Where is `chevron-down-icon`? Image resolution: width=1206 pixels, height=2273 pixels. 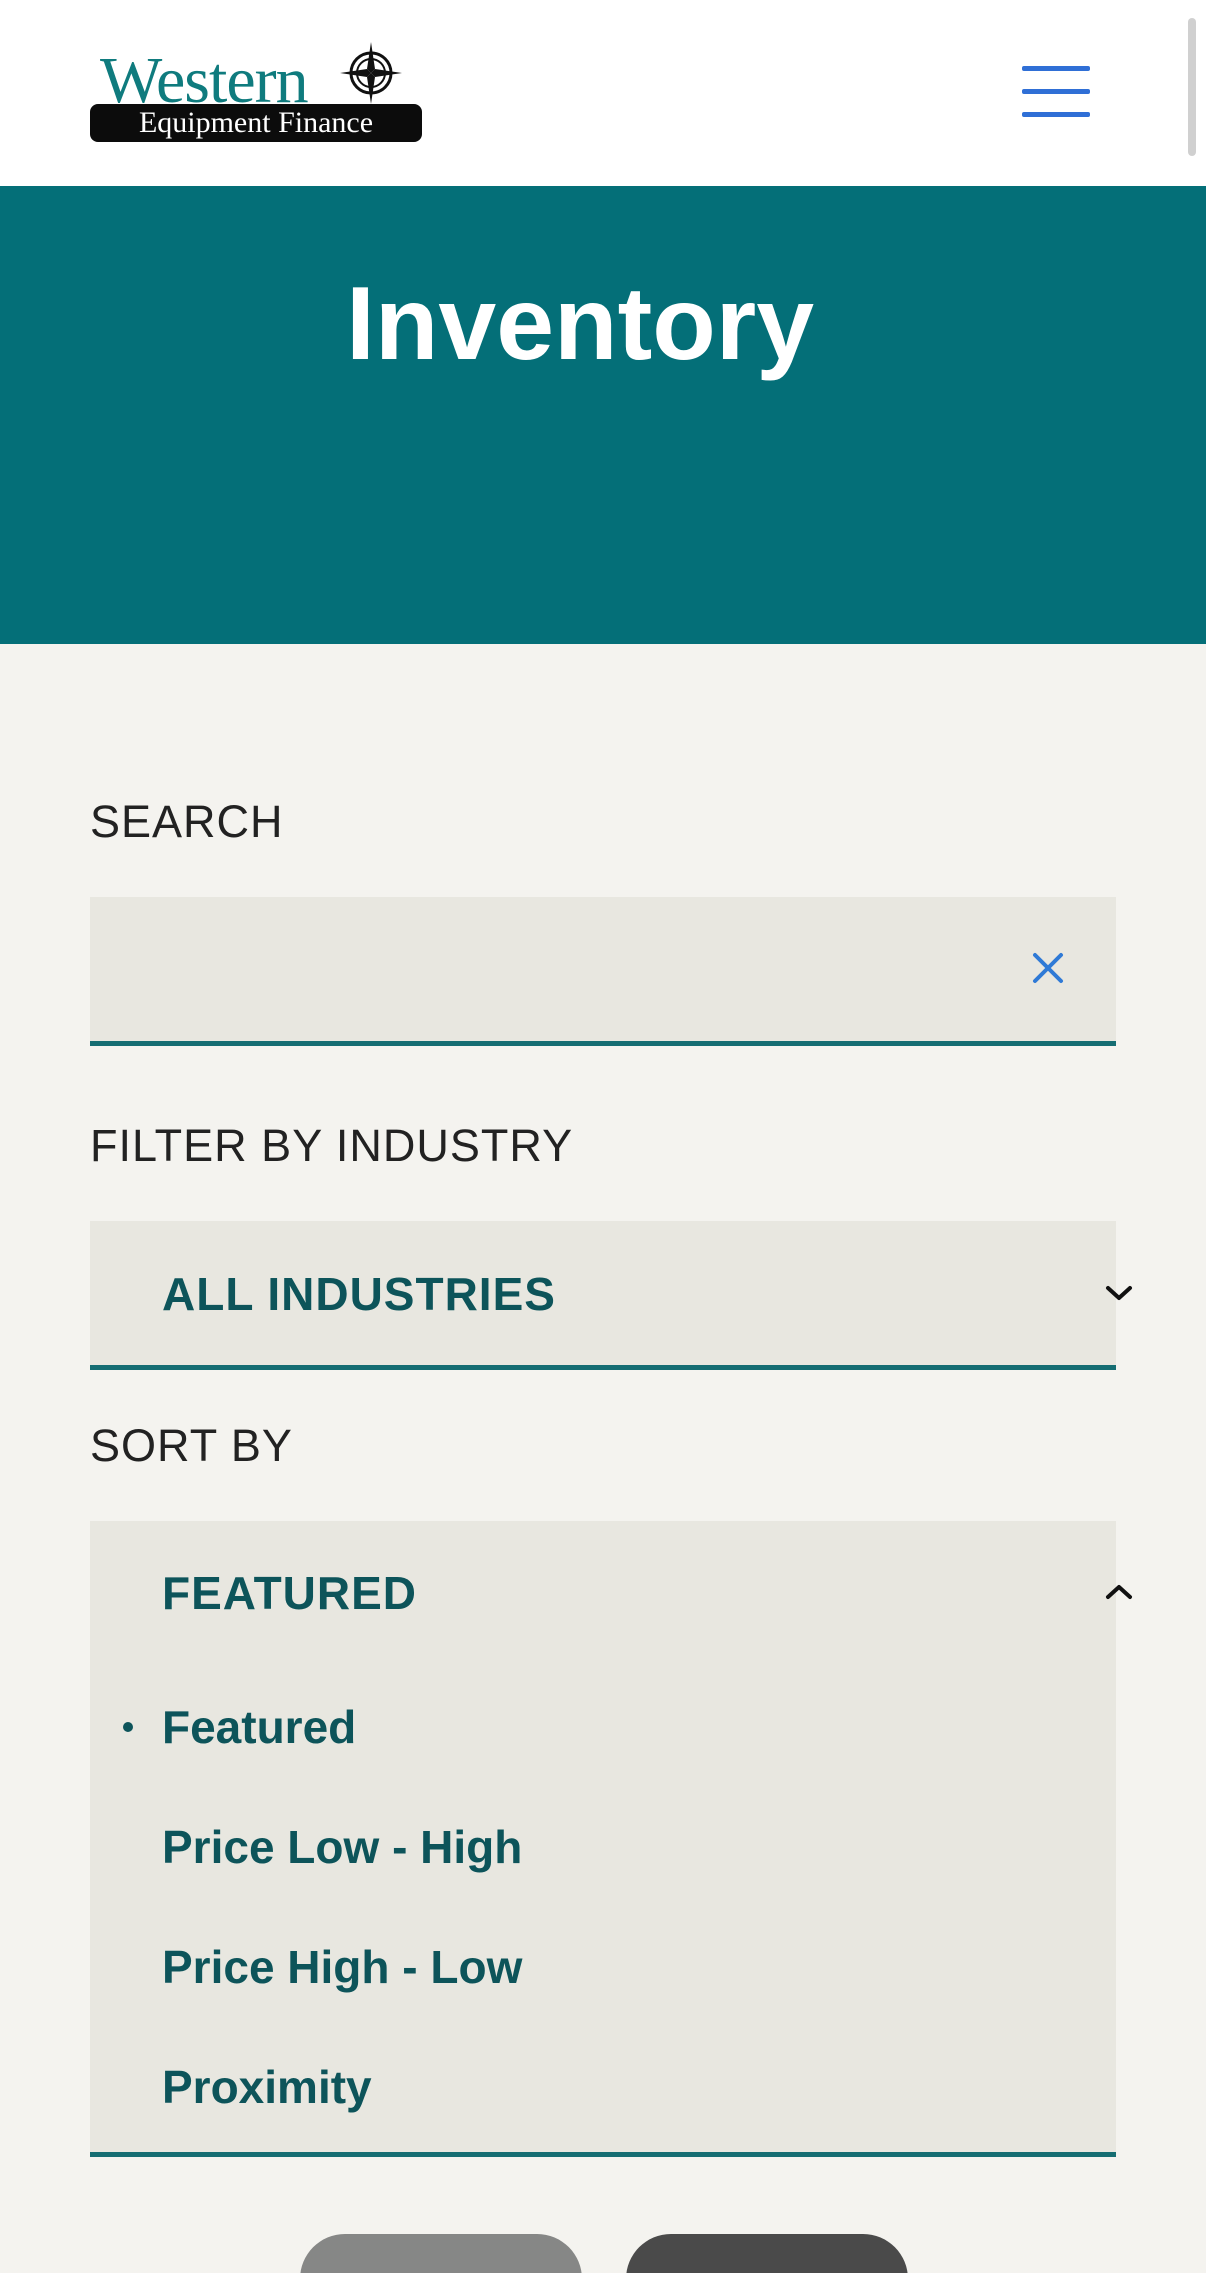
chevron-down-icon is located at coordinates (1119, 1293).